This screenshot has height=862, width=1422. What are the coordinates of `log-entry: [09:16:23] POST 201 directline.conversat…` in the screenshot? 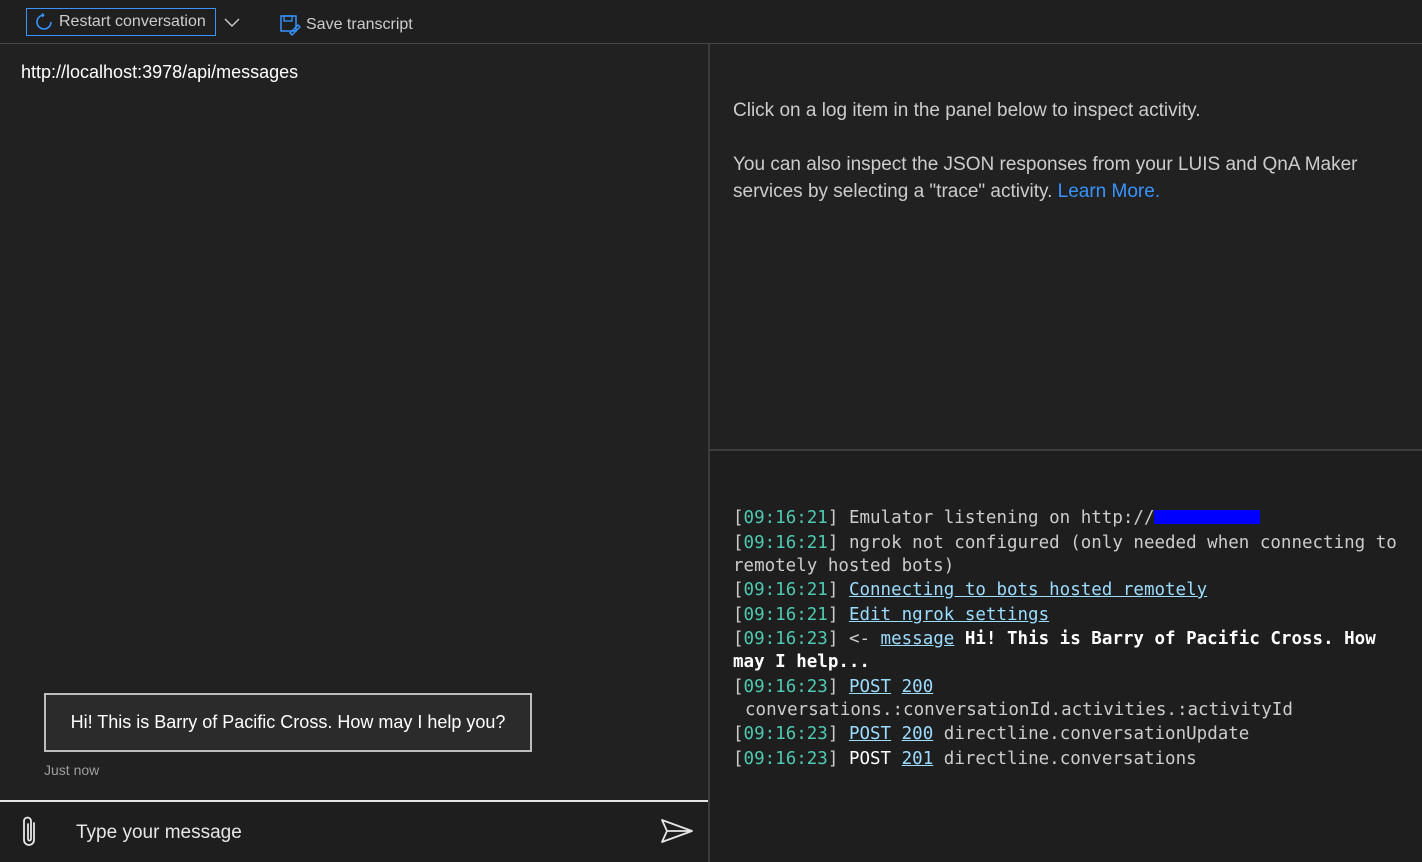 It's located at (1068, 759).